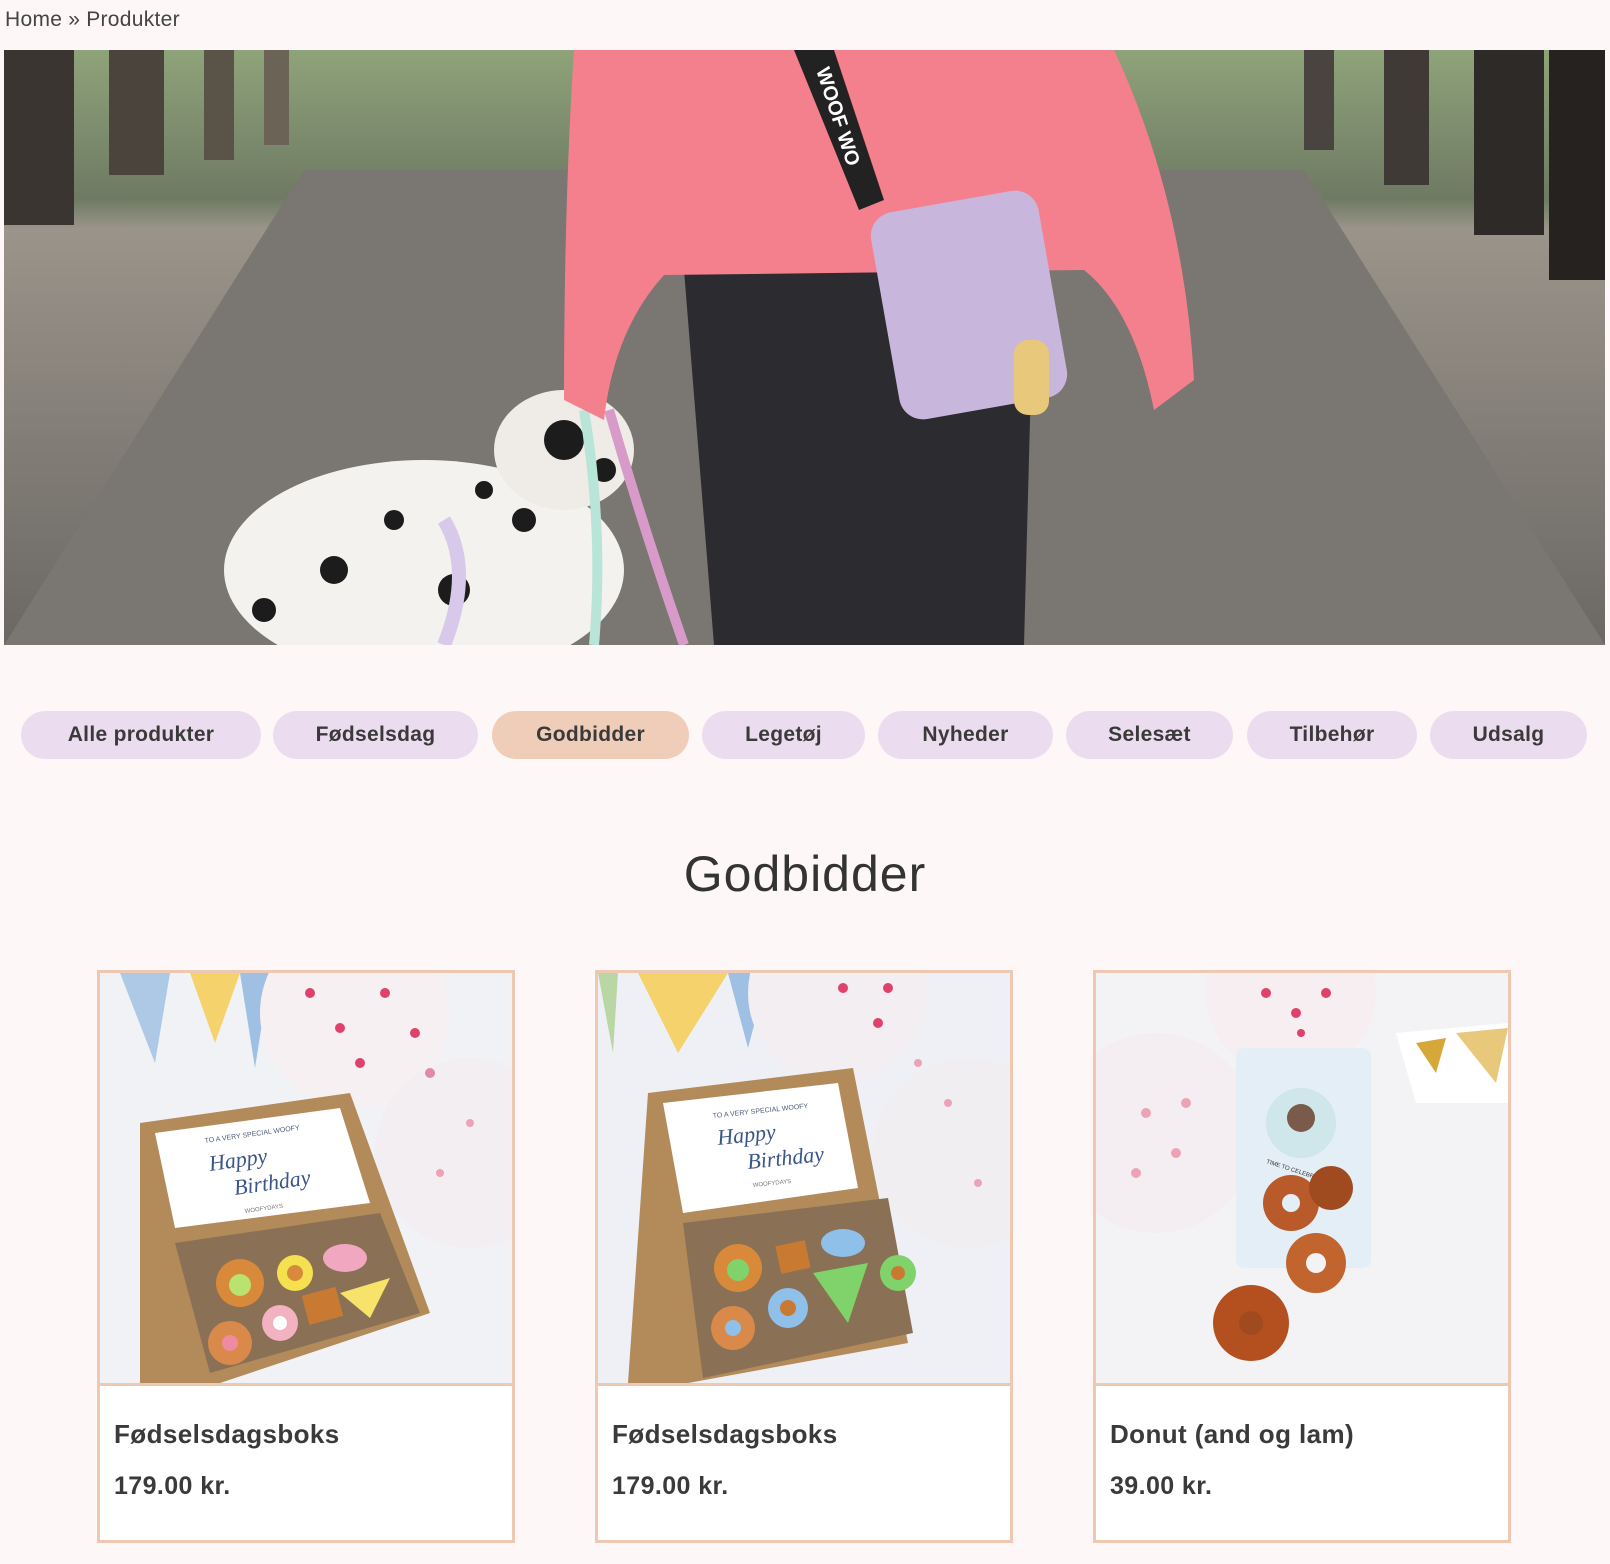 This screenshot has height=1564, width=1610. I want to click on filter-chip-nyheder: Nyheder, so click(965, 735).